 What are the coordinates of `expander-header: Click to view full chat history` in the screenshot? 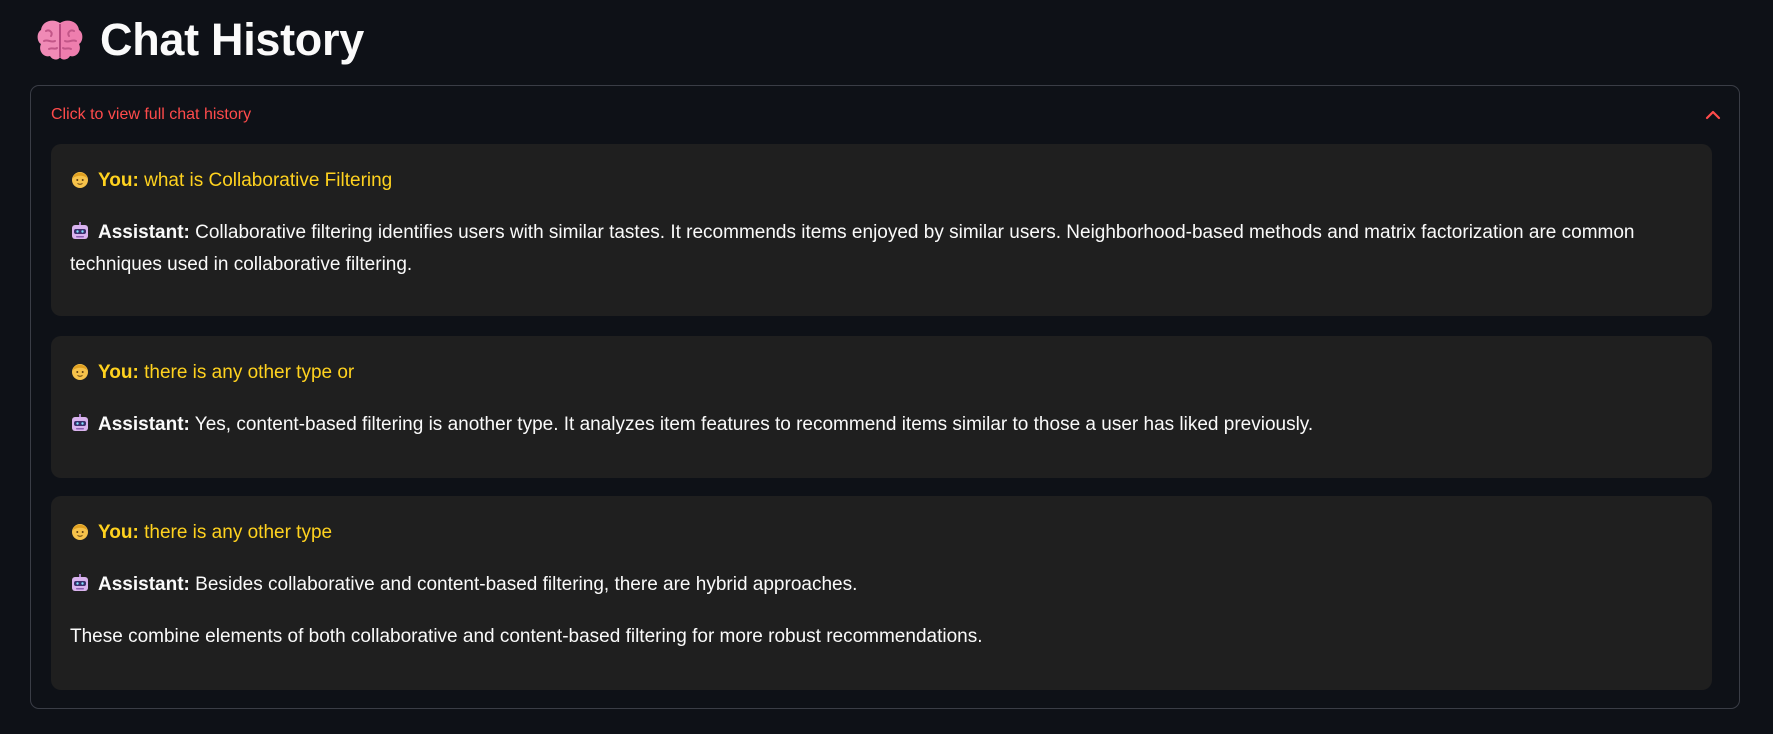 It's located at (885, 115).